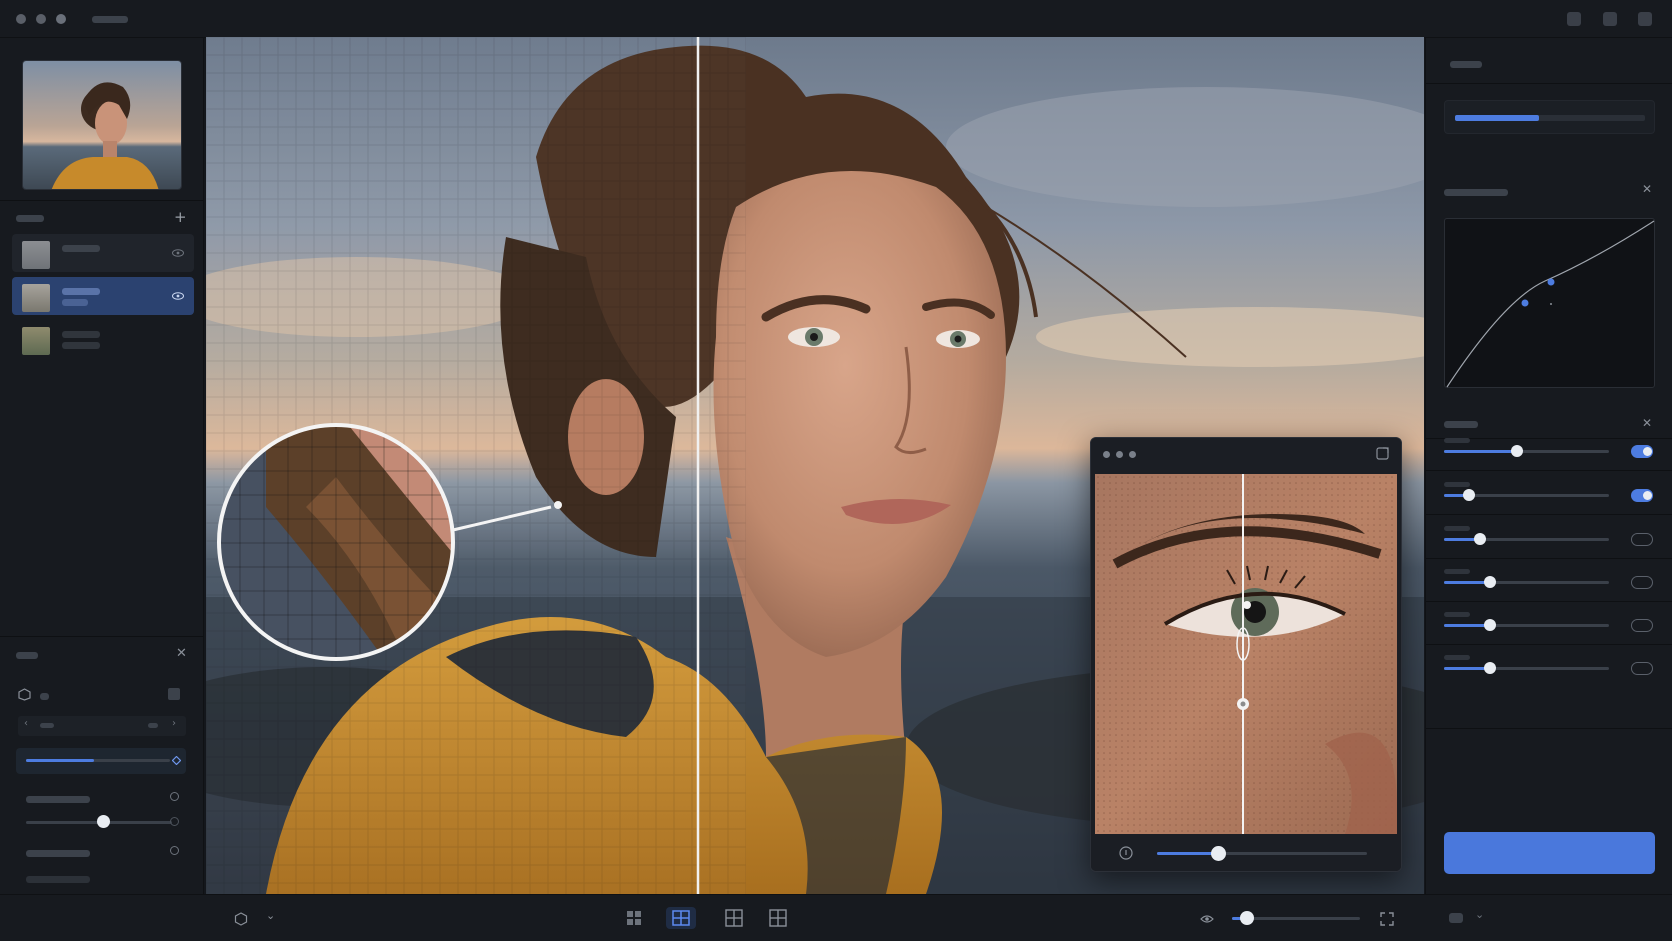 This screenshot has height=941, width=1672. What do you see at coordinates (102, 726) in the screenshot?
I see `preset-selector: ‹ ›` at bounding box center [102, 726].